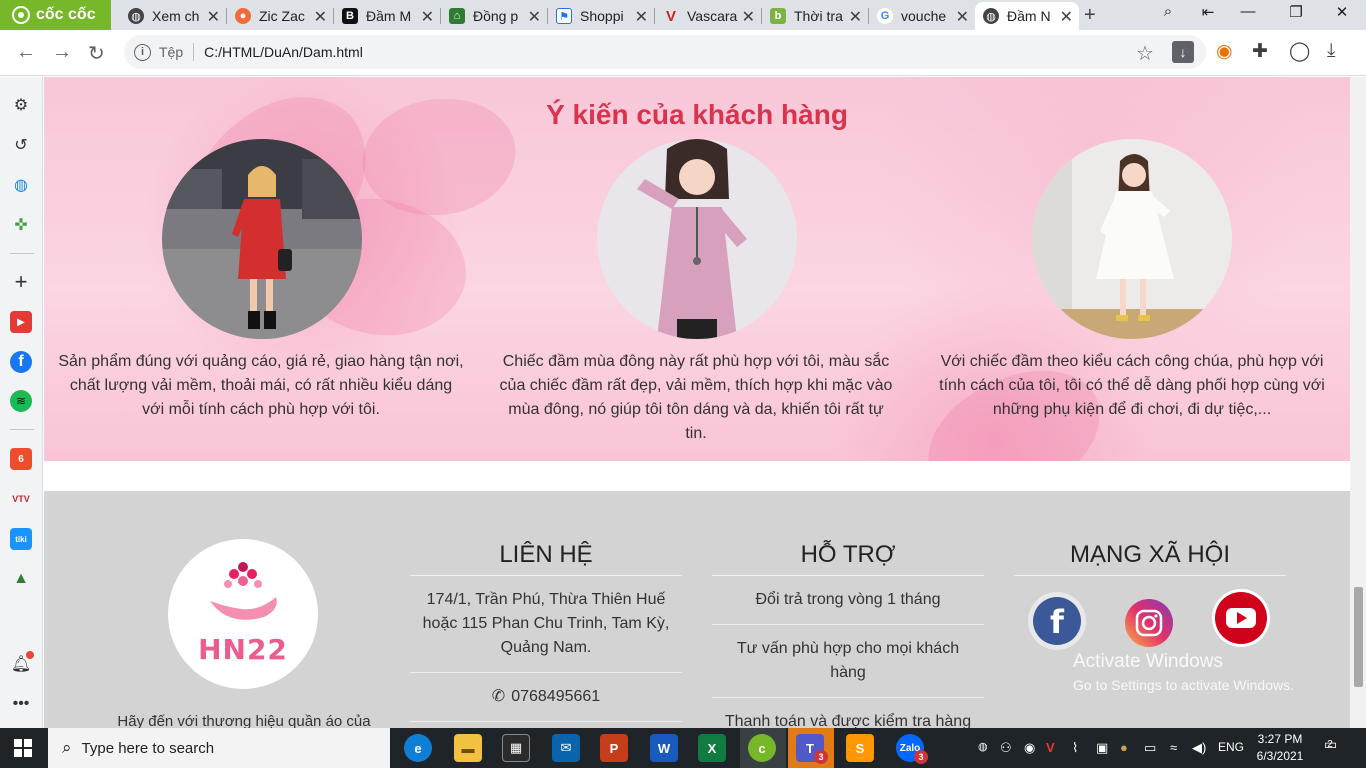 The image size is (1366, 768). What do you see at coordinates (243, 614) in the screenshot?
I see `brand-logo: HN22` at bounding box center [243, 614].